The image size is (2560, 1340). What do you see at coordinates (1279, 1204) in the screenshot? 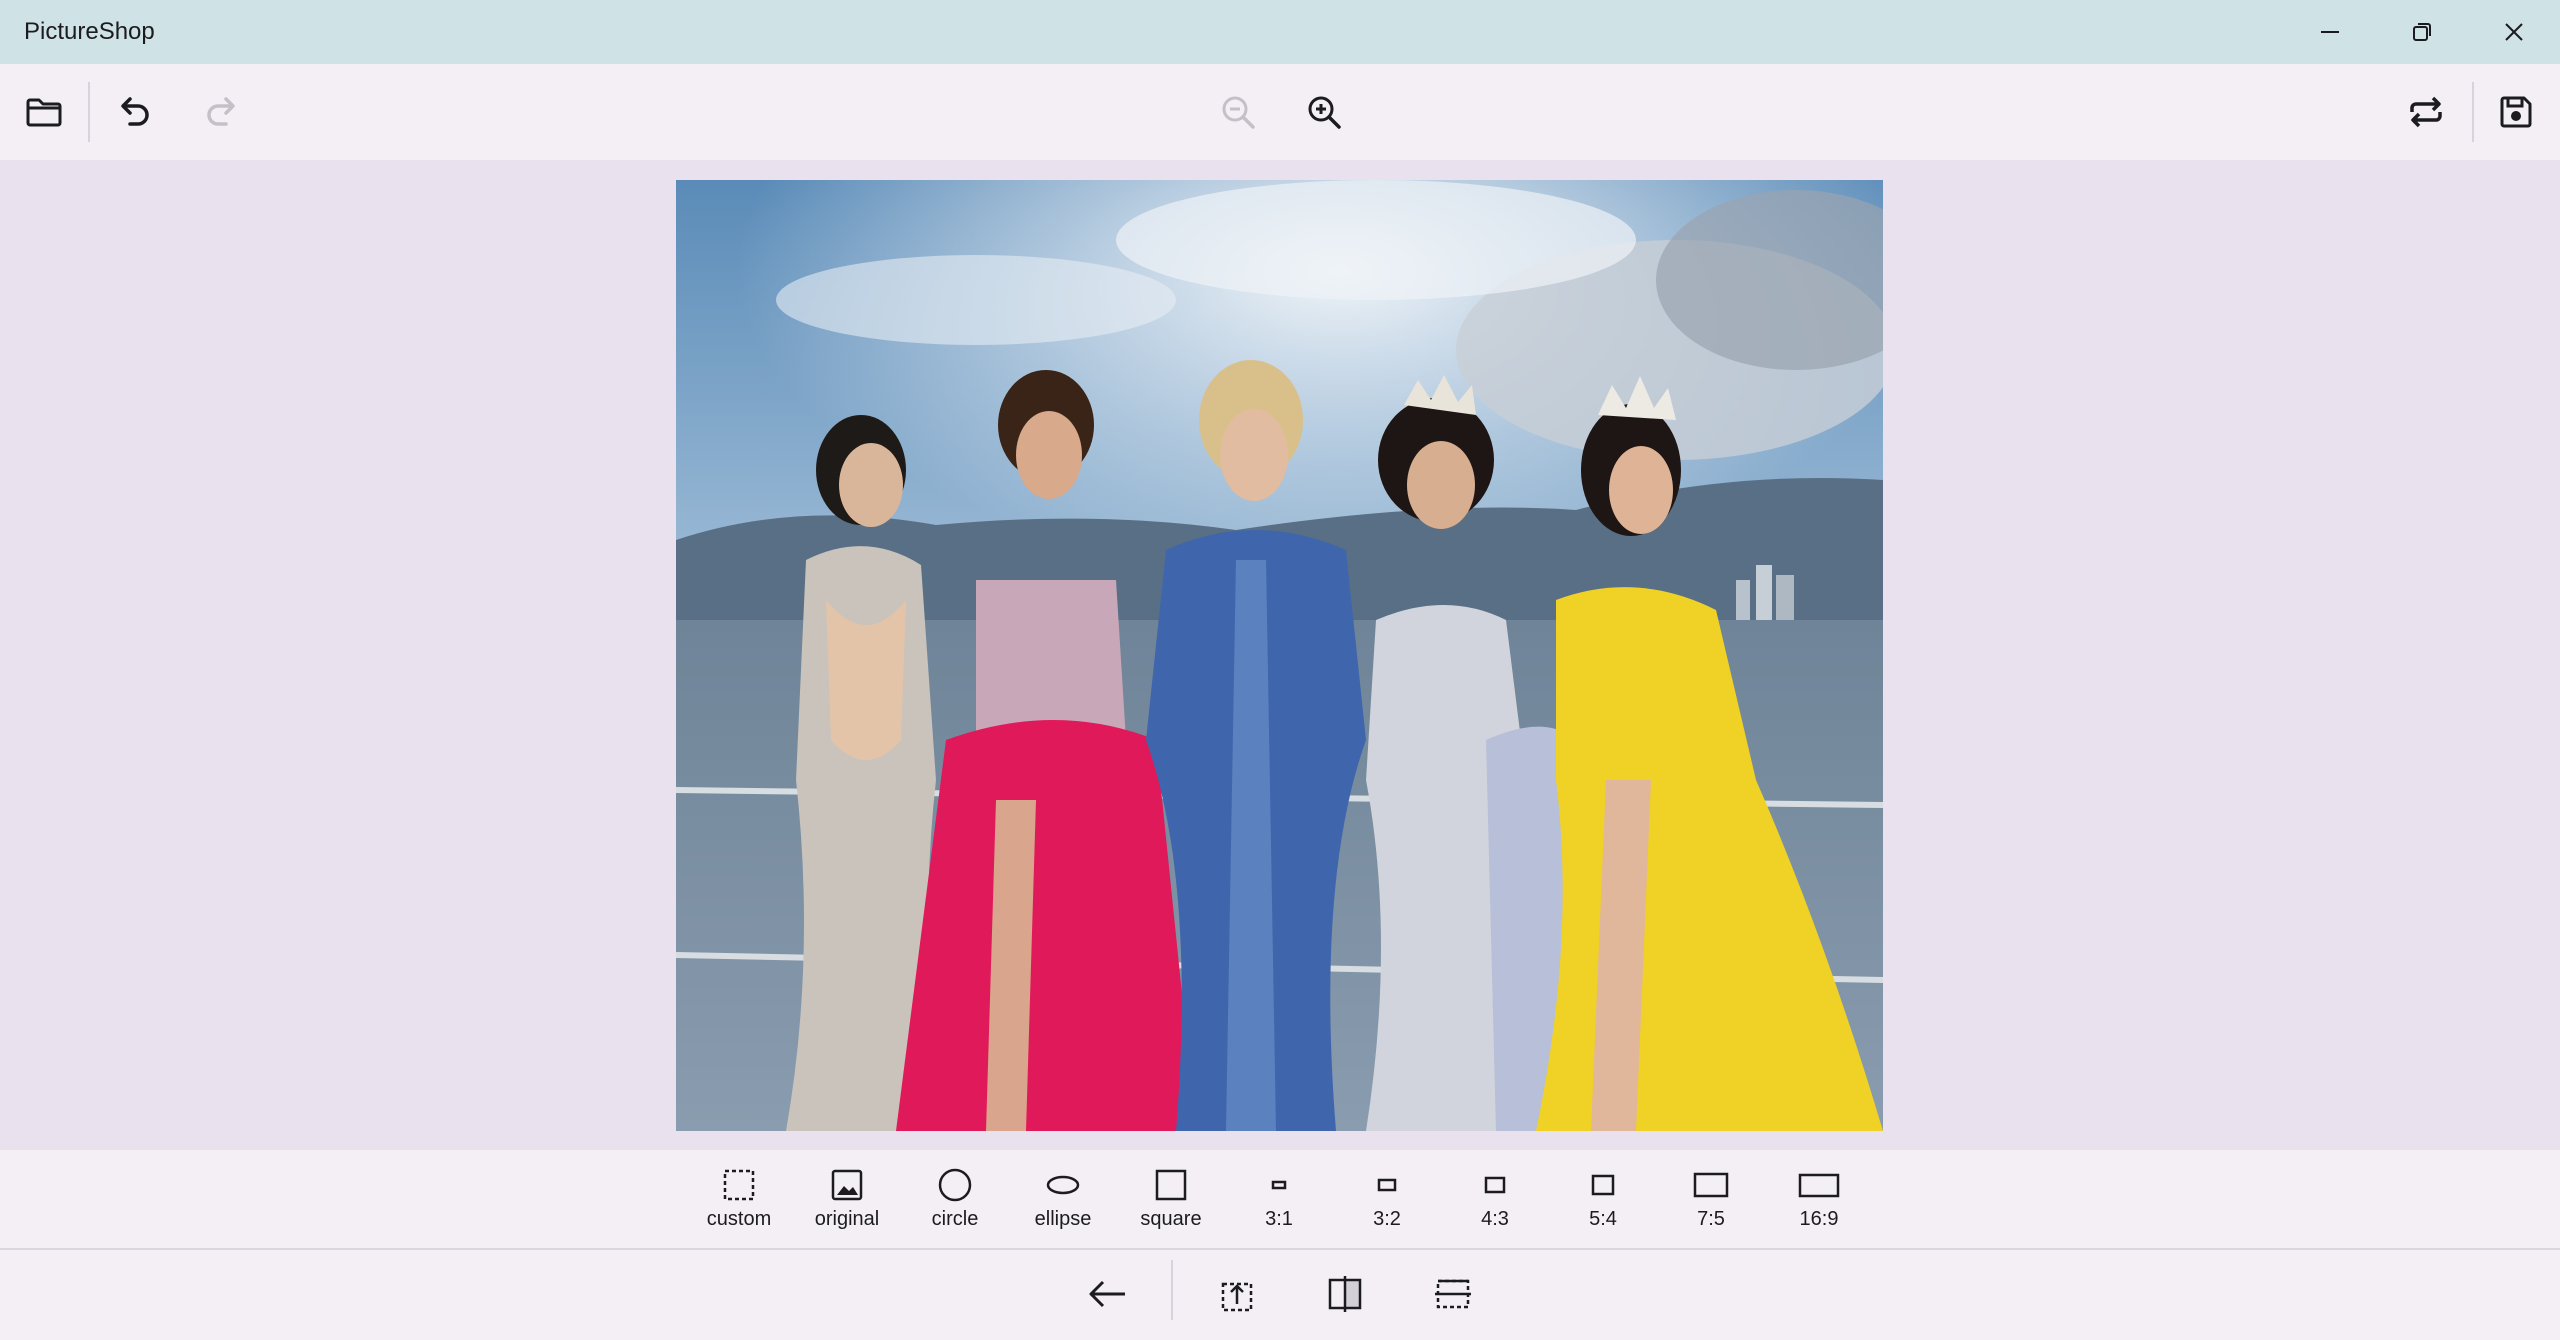
I see `crop-option-3-1: 3:1` at bounding box center [1279, 1204].